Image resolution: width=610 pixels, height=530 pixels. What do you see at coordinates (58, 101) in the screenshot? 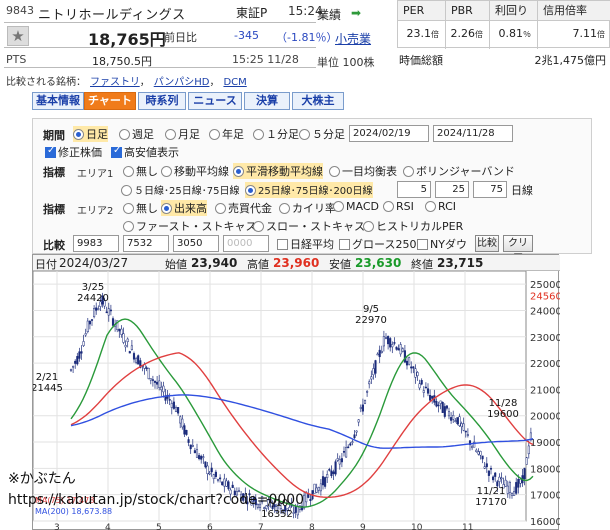
I see `tab-basic: 基本情報` at bounding box center [58, 101].